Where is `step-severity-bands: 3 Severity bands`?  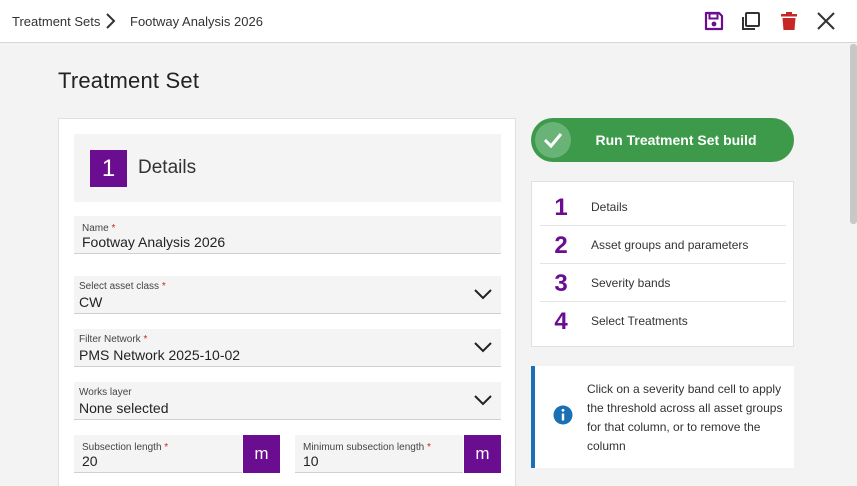 step-severity-bands: 3 Severity bands is located at coordinates (663, 283).